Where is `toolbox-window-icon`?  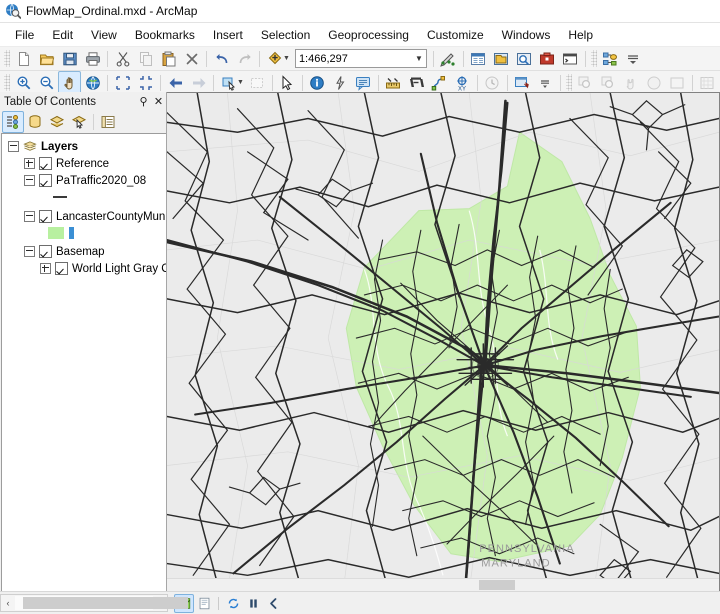 toolbox-window-icon is located at coordinates (547, 58).